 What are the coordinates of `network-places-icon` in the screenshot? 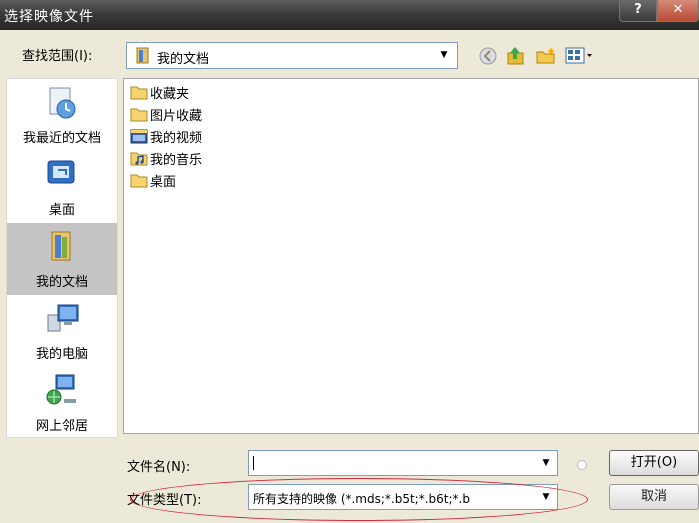 It's located at (62, 391).